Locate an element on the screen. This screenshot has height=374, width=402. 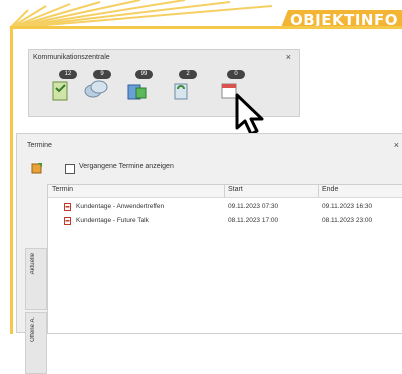
chat-count-badge: 9 is located at coordinates (102, 74).